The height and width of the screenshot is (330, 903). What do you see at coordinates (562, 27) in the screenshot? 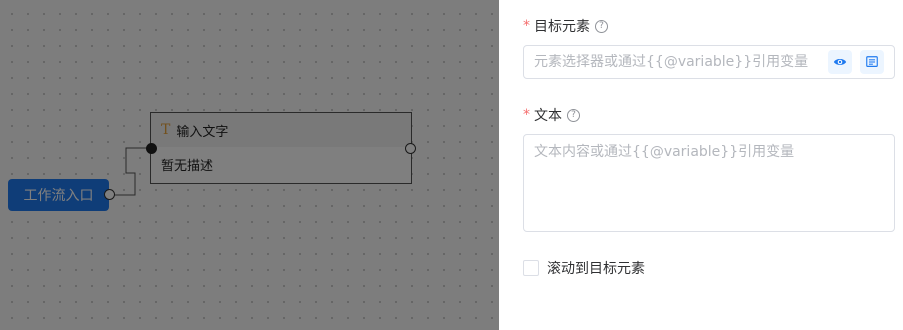
I see `target-element-label-text: 目标元素` at bounding box center [562, 27].